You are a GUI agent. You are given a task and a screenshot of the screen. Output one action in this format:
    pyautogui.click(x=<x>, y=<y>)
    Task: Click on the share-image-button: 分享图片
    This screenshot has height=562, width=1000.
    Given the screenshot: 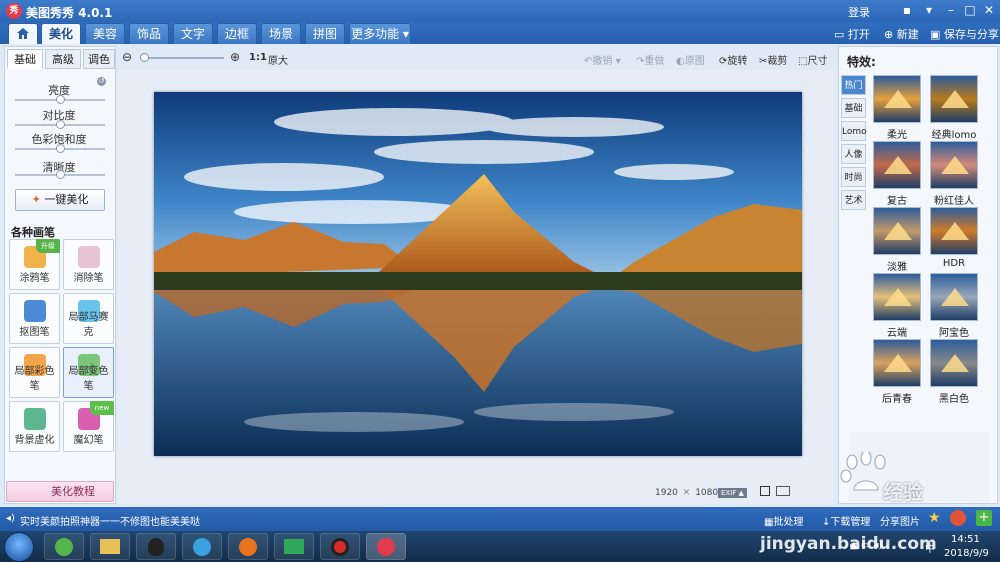 What is the action you would take?
    pyautogui.click(x=900, y=520)
    